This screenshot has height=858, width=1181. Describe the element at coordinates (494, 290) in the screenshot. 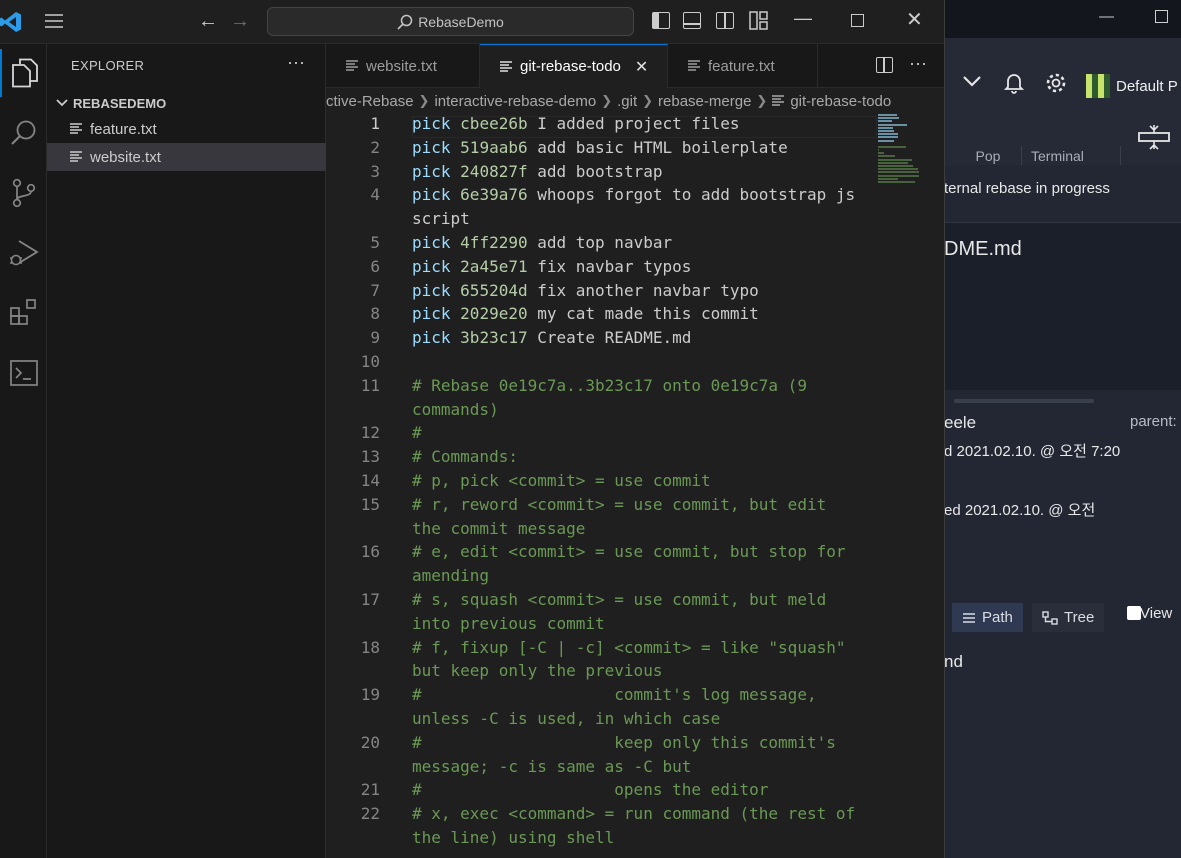

I see `commit-hash: 655204d` at that location.